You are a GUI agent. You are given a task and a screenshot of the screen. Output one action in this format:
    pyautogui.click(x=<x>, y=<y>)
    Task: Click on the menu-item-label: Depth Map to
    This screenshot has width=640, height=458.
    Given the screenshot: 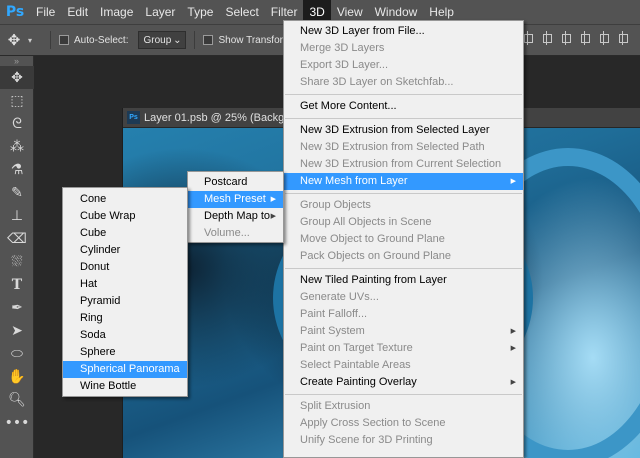 What is the action you would take?
    pyautogui.click(x=237, y=216)
    